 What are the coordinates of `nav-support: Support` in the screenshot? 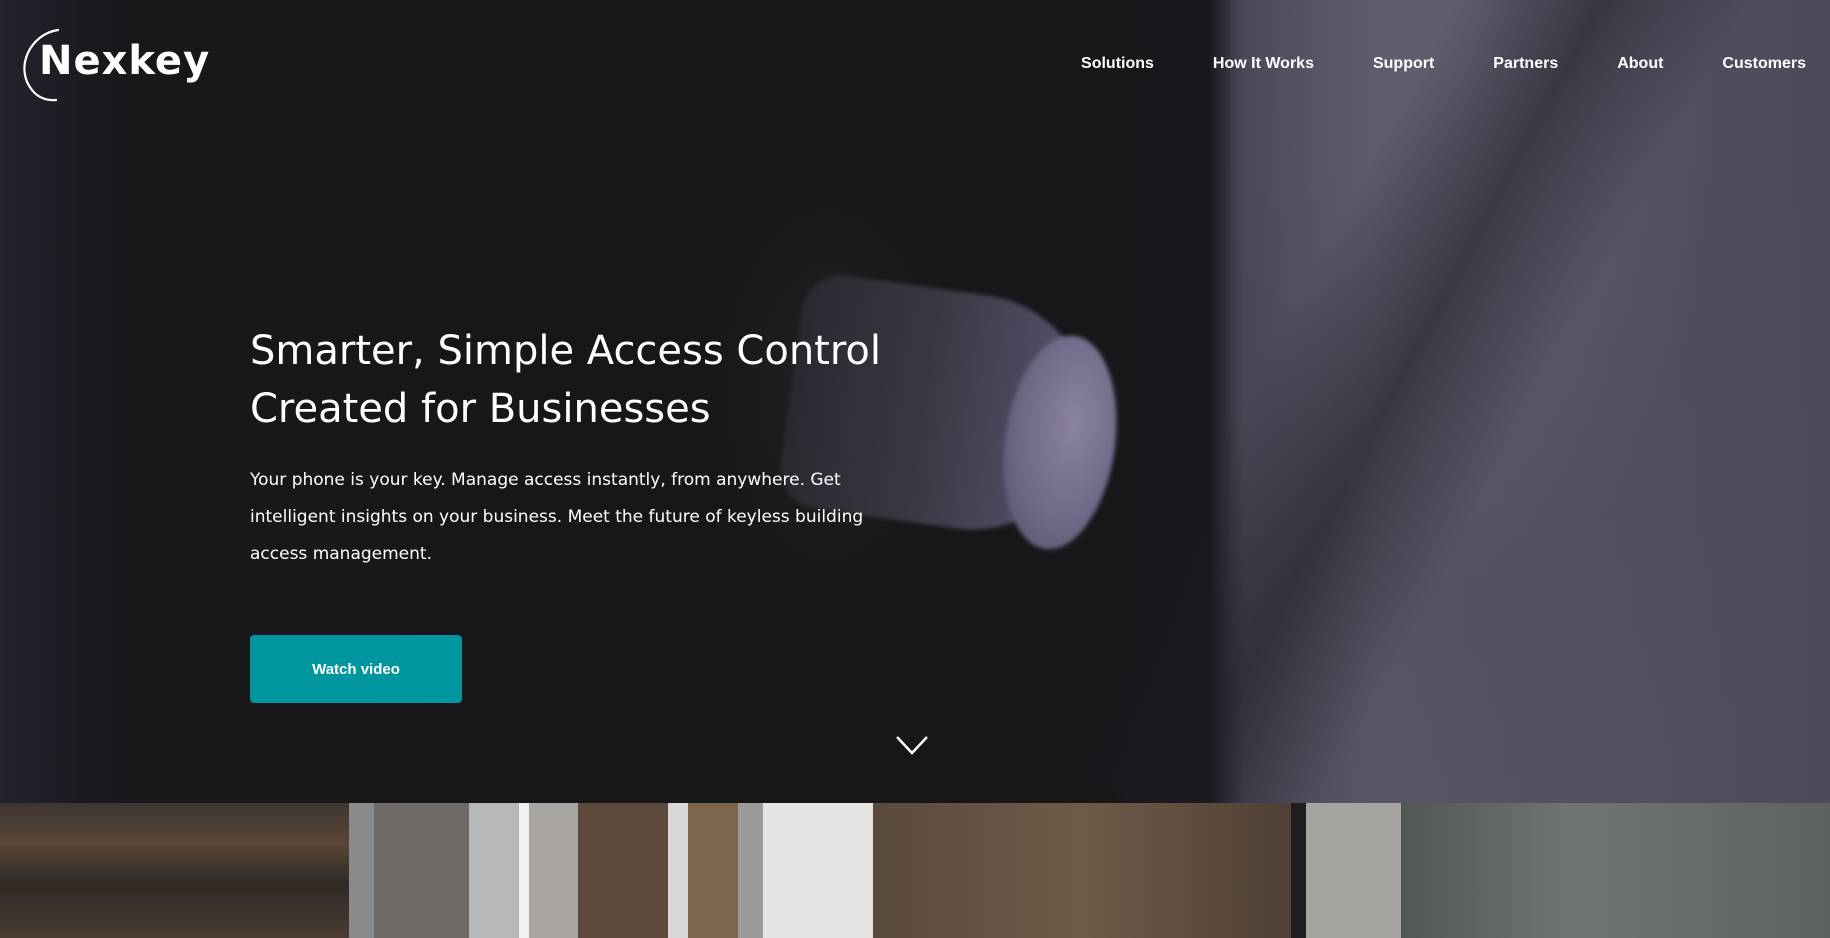 It's located at (1403, 64).